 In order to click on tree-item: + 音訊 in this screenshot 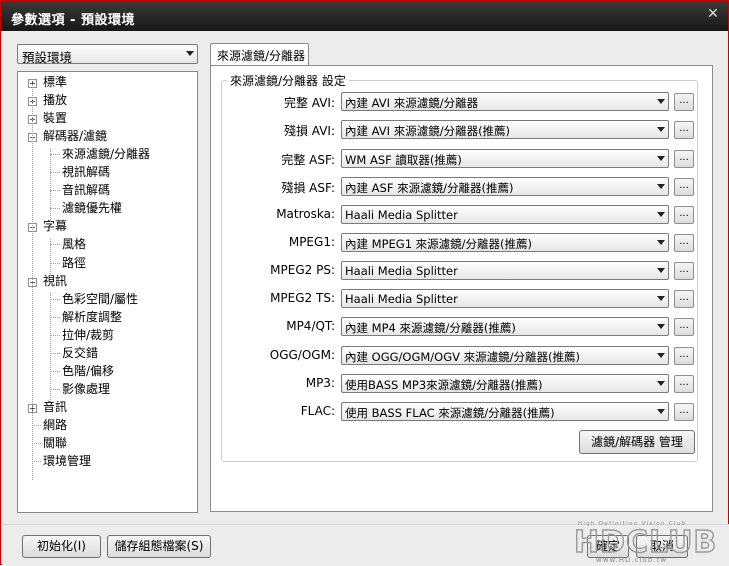, I will do `click(107, 407)`.